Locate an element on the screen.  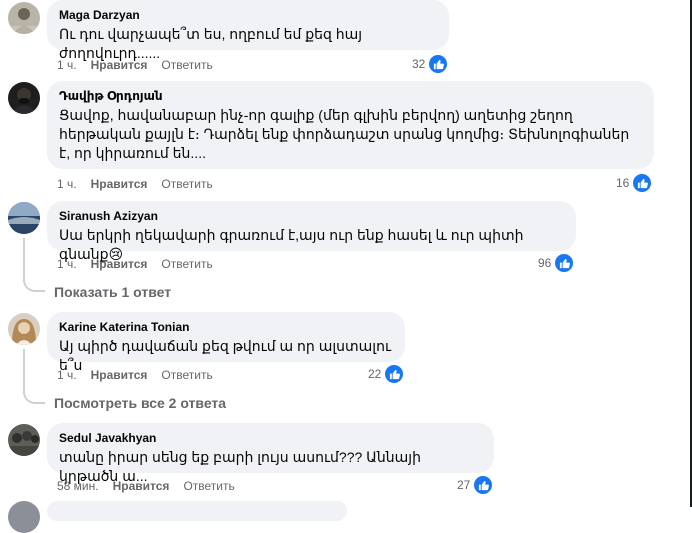
reaction-number: 32 is located at coordinates (419, 64).